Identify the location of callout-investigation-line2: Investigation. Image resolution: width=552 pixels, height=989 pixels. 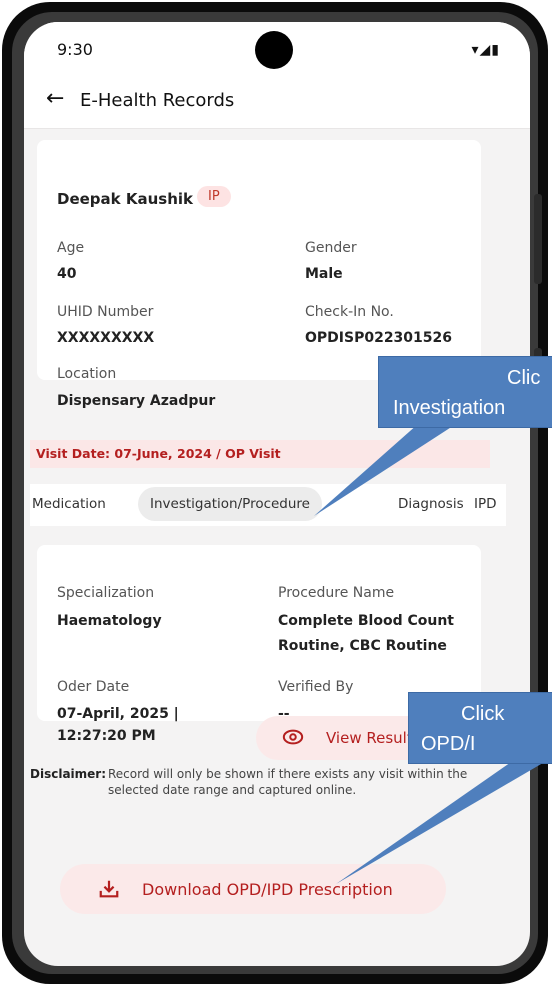
(449, 408).